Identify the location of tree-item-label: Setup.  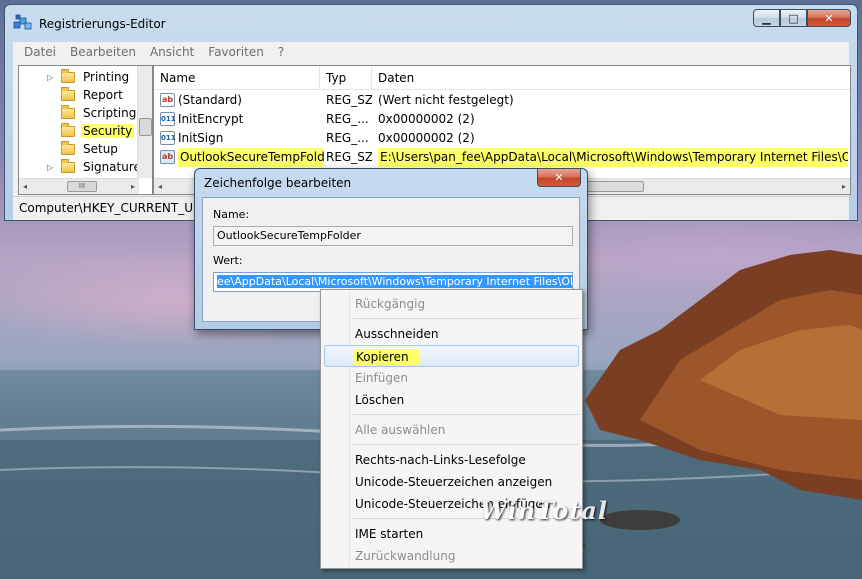
(100, 149).